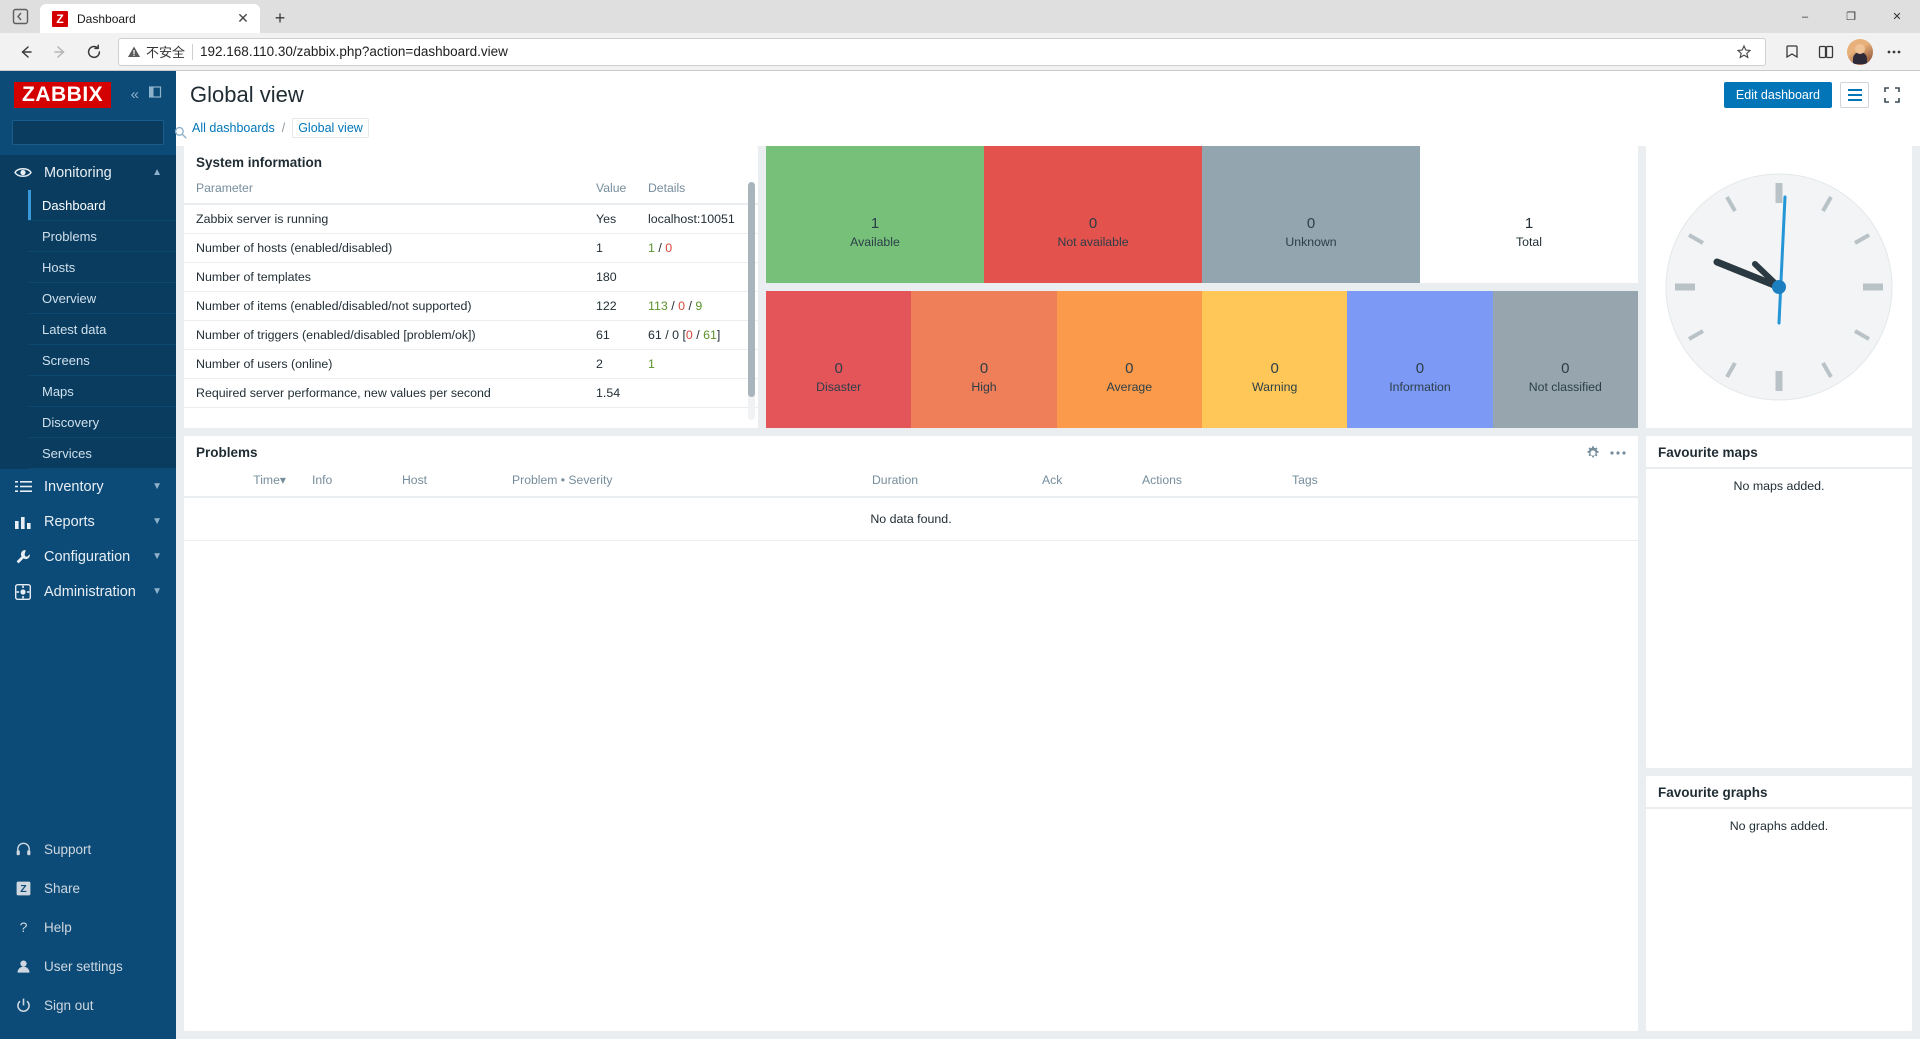 The width and height of the screenshot is (1920, 1039). Describe the element at coordinates (1792, 52) in the screenshot. I see `collections-icon` at that location.